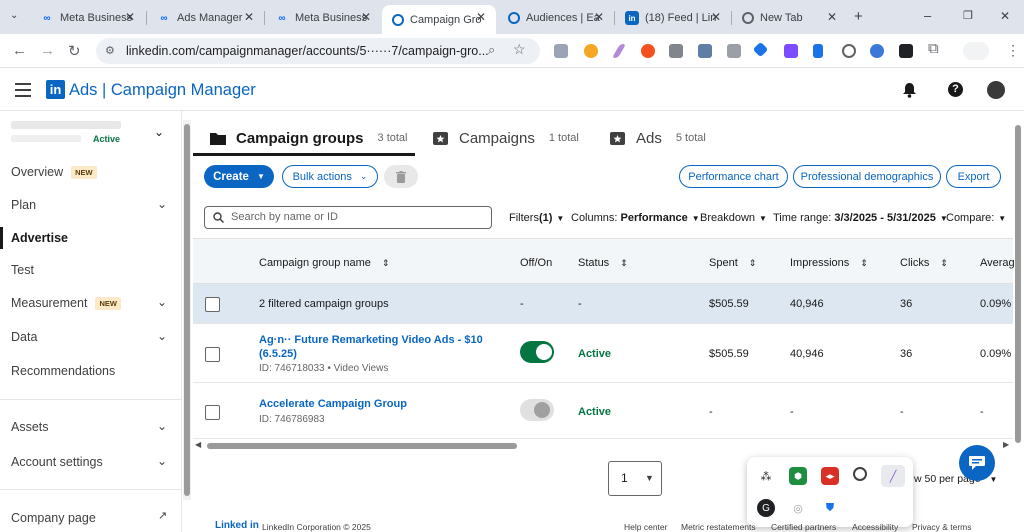 The image size is (1024, 532). I want to click on footer-link-metric-restatements: Metric restatements, so click(718, 527).